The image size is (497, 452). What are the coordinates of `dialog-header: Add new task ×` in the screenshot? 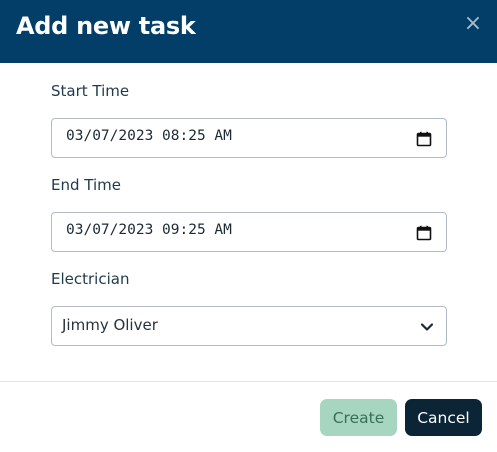 It's located at (248, 31).